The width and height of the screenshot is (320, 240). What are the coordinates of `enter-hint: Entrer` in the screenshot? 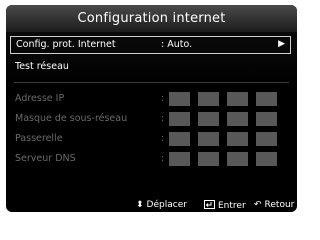 It's located at (225, 205).